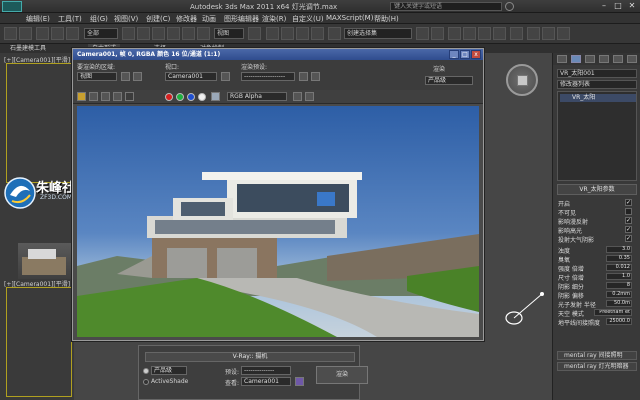 Image resolution: width=640 pixels, height=400 pixels. Describe the element at coordinates (618, 6) in the screenshot. I see `maximize-button: □` at that location.